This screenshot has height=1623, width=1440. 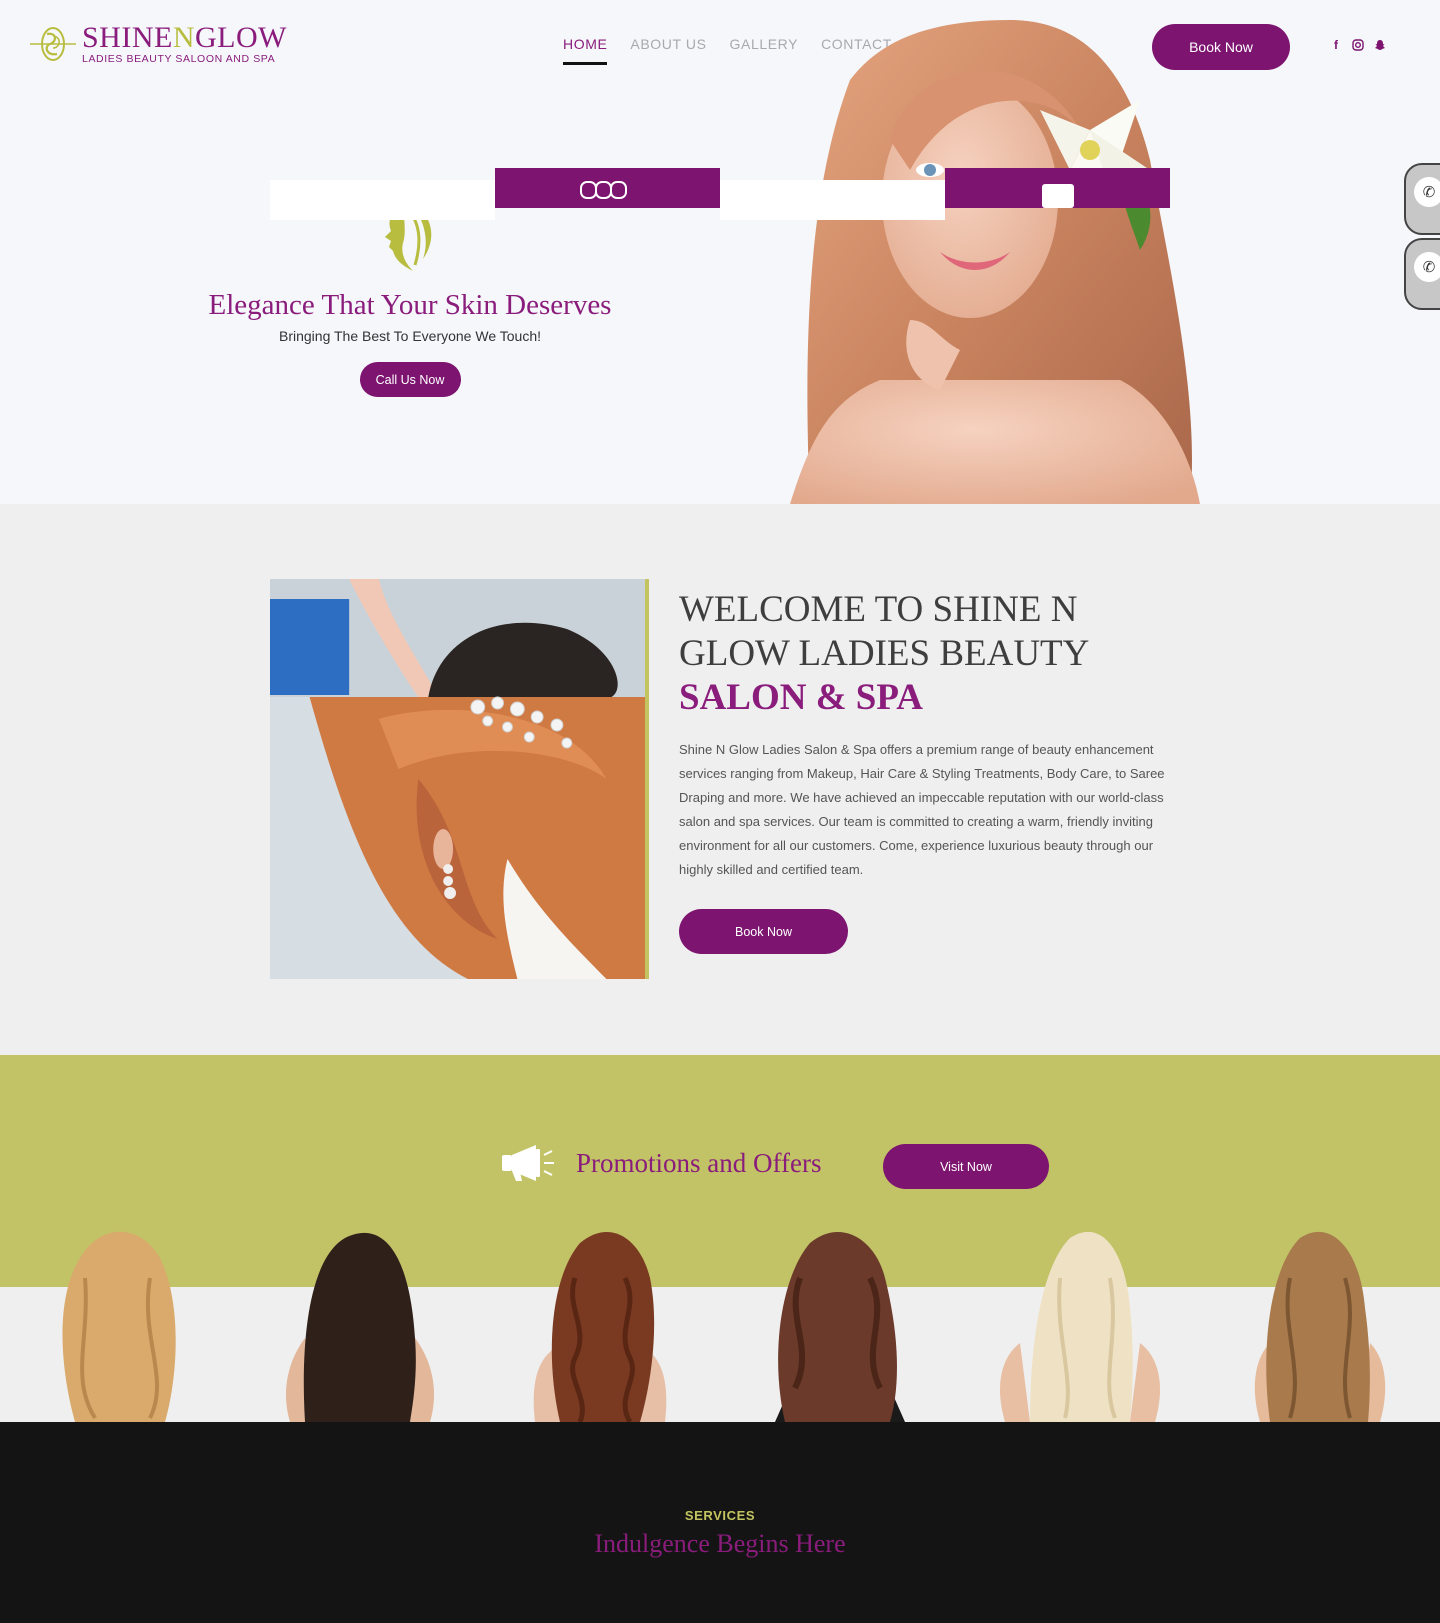 I want to click on bridal-hairstyle-image, so click(x=459, y=779).